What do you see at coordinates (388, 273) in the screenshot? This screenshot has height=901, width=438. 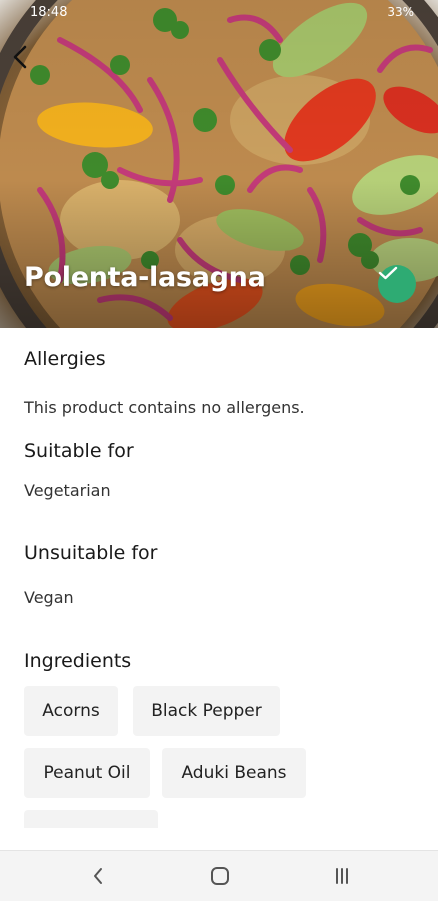 I see `check-icon` at bounding box center [388, 273].